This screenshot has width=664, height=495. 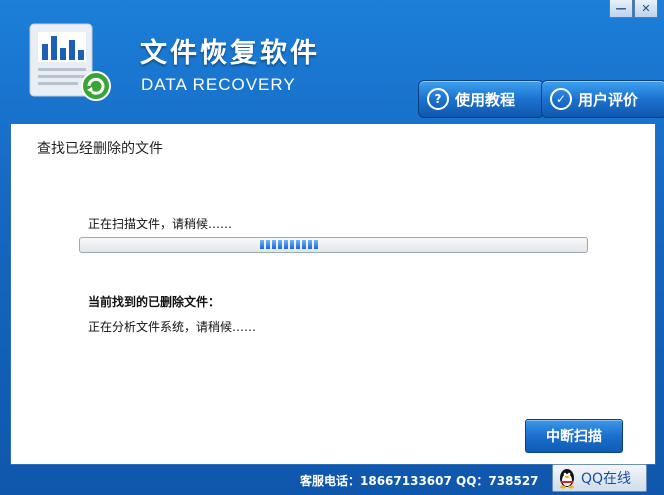 I want to click on help-icon: ?, so click(x=438, y=99).